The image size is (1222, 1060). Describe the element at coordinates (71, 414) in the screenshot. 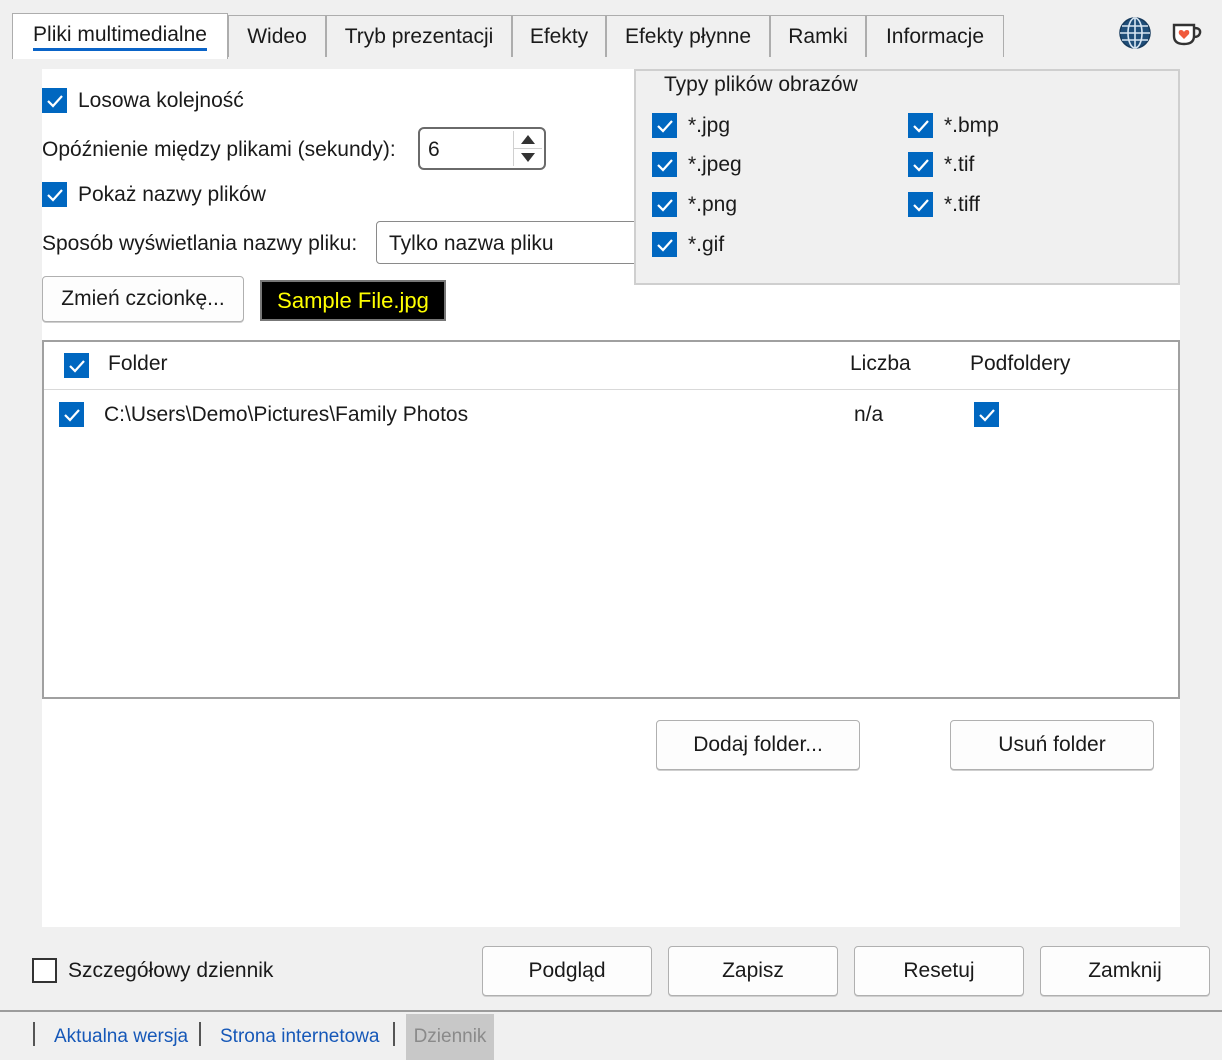

I see `row-checkbox` at that location.